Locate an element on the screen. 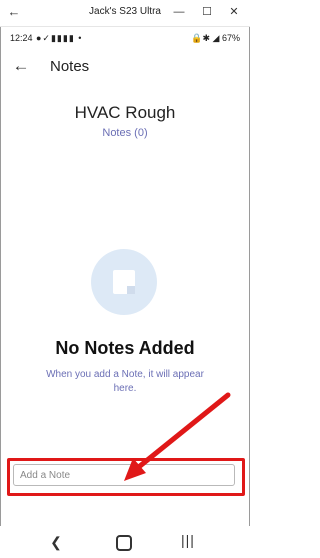 This screenshot has height=558, width=320. minimize-icon: — is located at coordinates (179, 12).